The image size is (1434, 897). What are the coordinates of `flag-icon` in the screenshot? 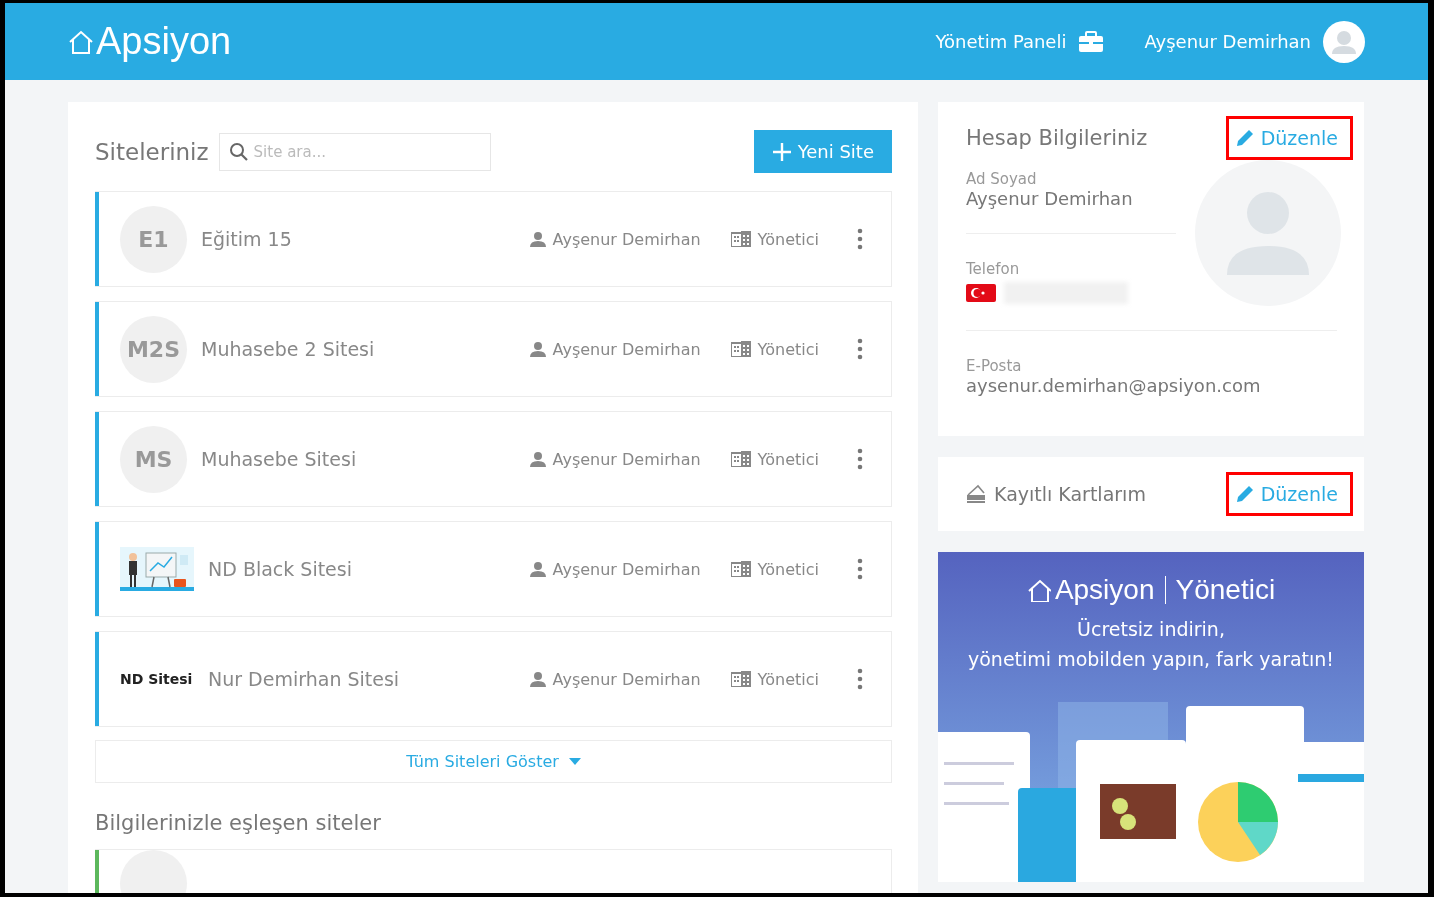 It's located at (981, 293).